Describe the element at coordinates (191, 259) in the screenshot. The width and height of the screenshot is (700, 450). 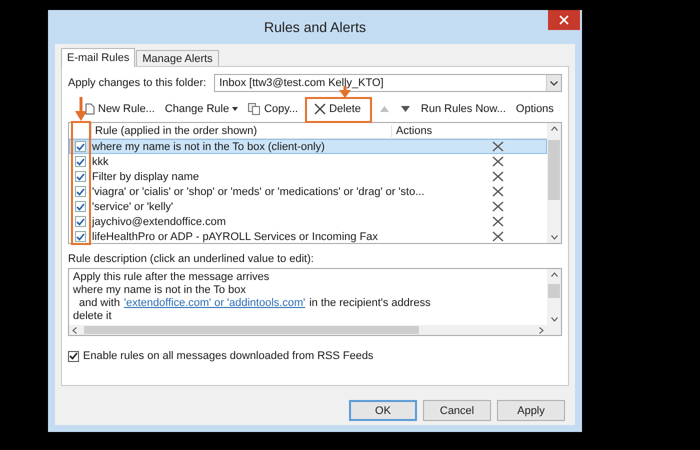
I see `description-label: Rule description (click an underlined value to edit):` at that location.